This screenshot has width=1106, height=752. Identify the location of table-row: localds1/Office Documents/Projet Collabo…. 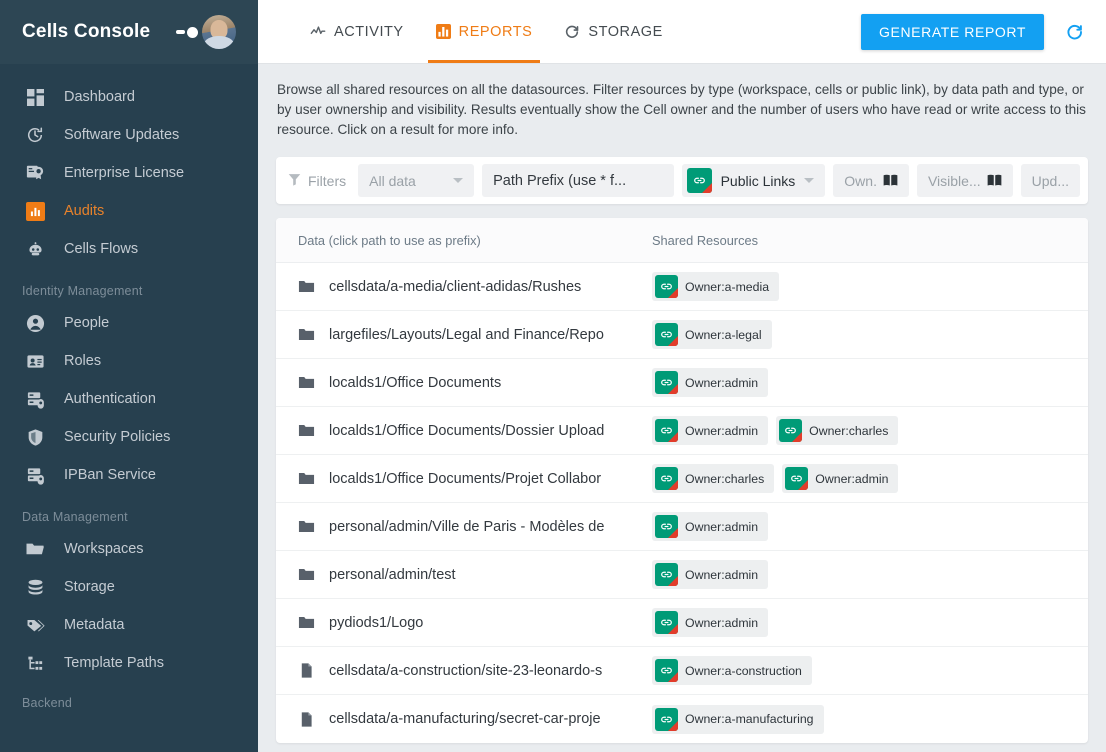
(682, 479).